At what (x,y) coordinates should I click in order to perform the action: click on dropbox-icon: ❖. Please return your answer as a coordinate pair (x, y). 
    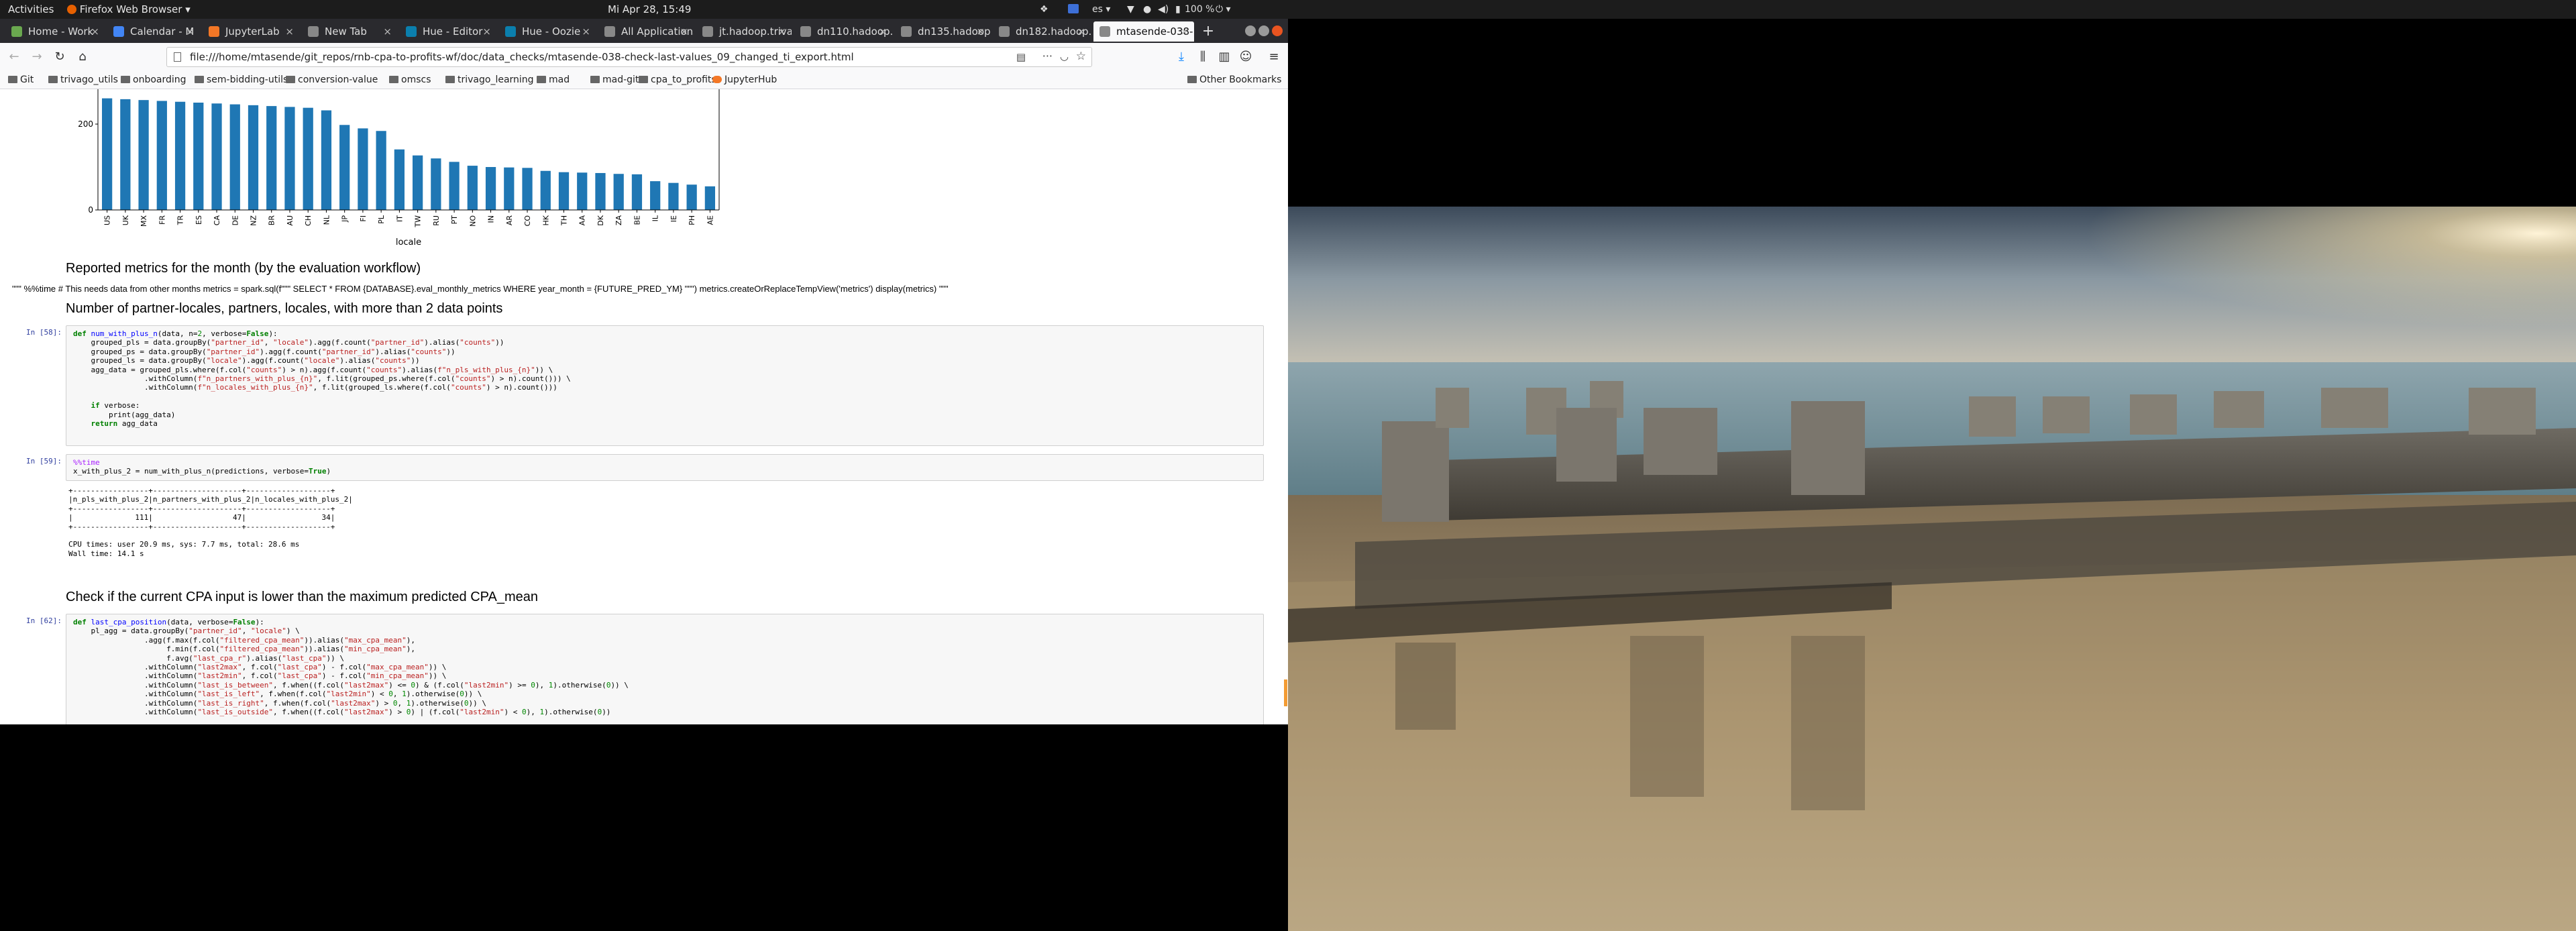
    Looking at the image, I should click on (1044, 9).